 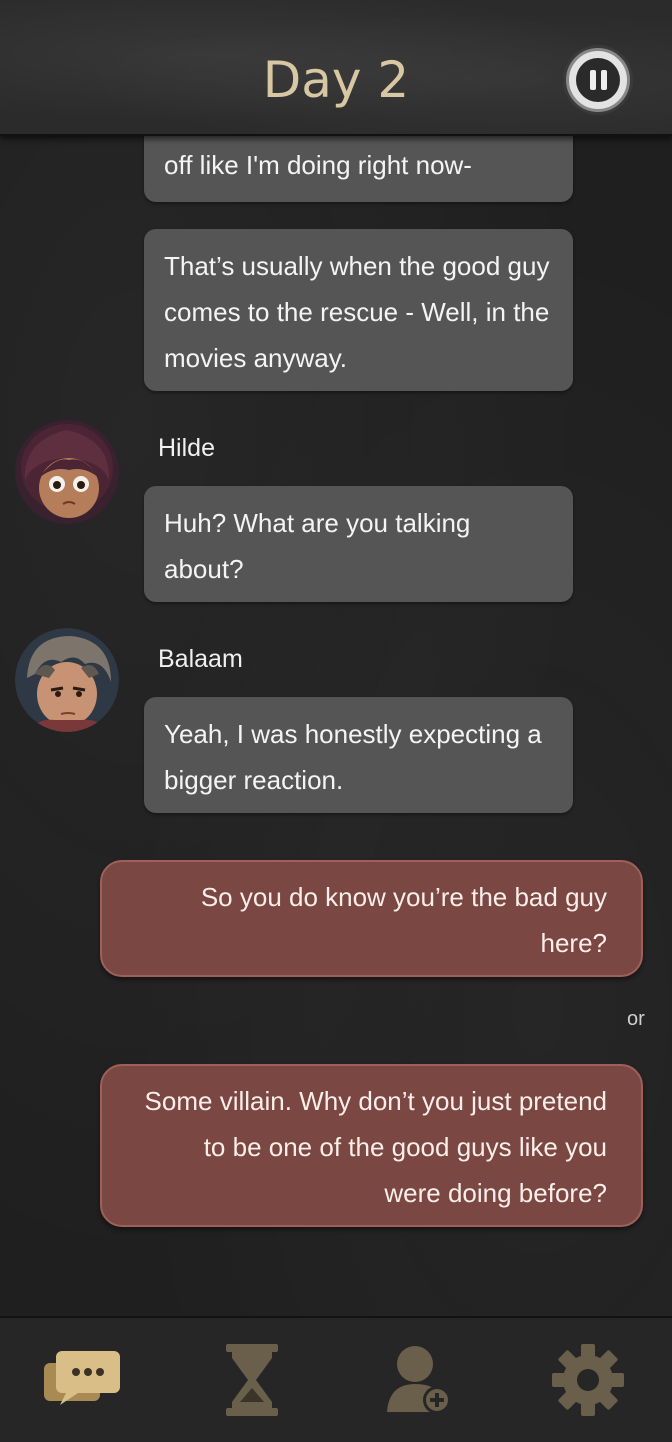 I want to click on pause-button, so click(x=598, y=80).